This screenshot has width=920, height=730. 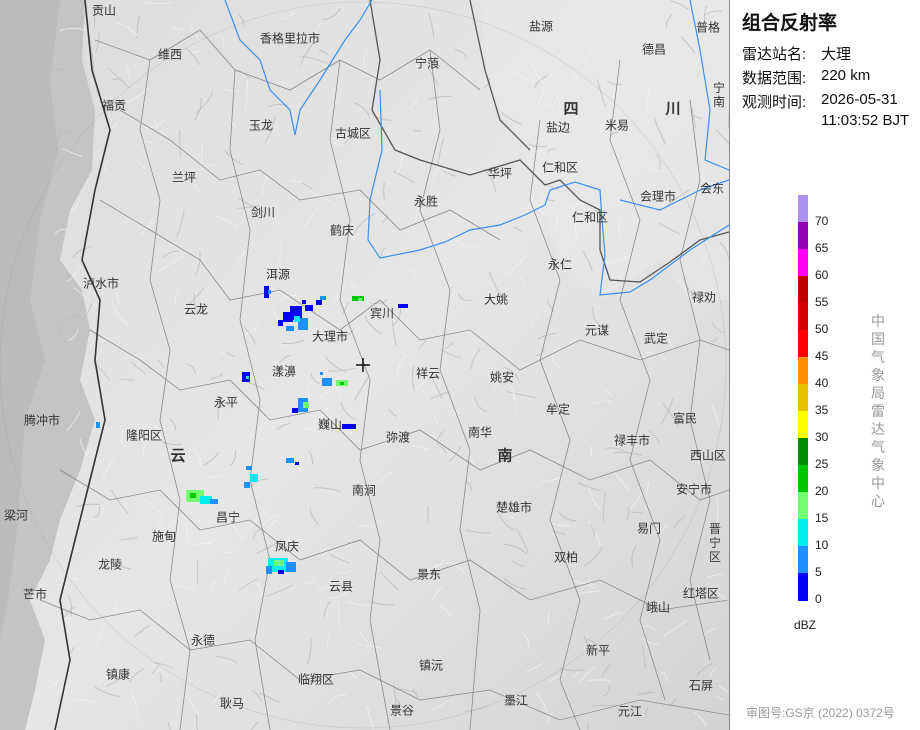 I want to click on city-label: 普格, so click(x=708, y=27).